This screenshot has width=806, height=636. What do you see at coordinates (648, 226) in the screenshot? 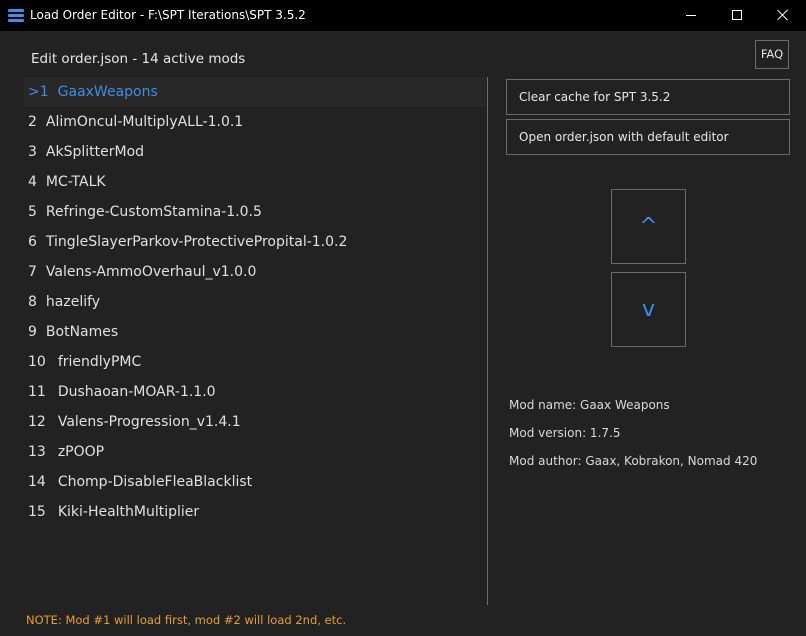
I see `move-up-button: ^` at bounding box center [648, 226].